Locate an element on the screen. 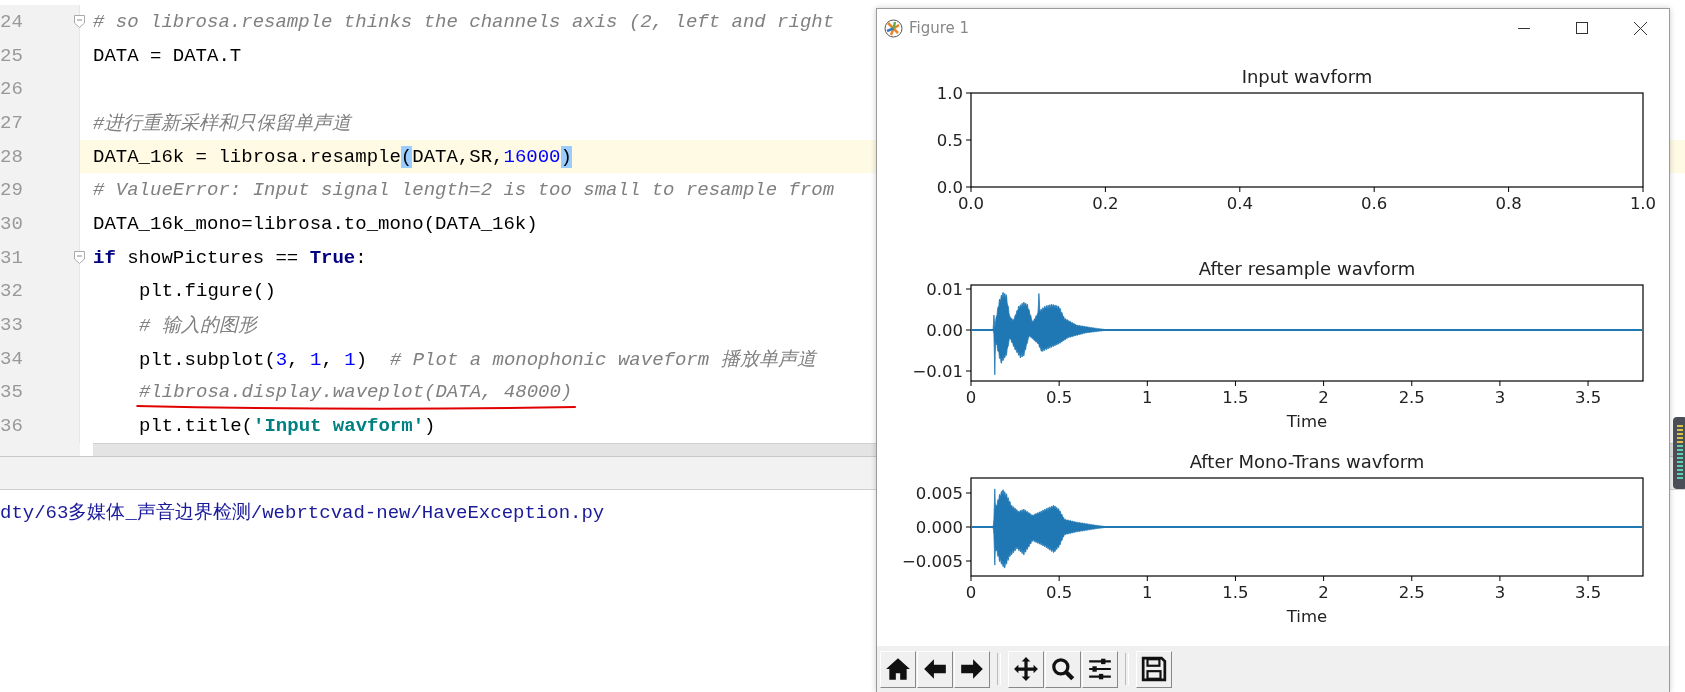 Image resolution: width=1685 pixels, height=692 pixels. pan-button is located at coordinates (1026, 669).